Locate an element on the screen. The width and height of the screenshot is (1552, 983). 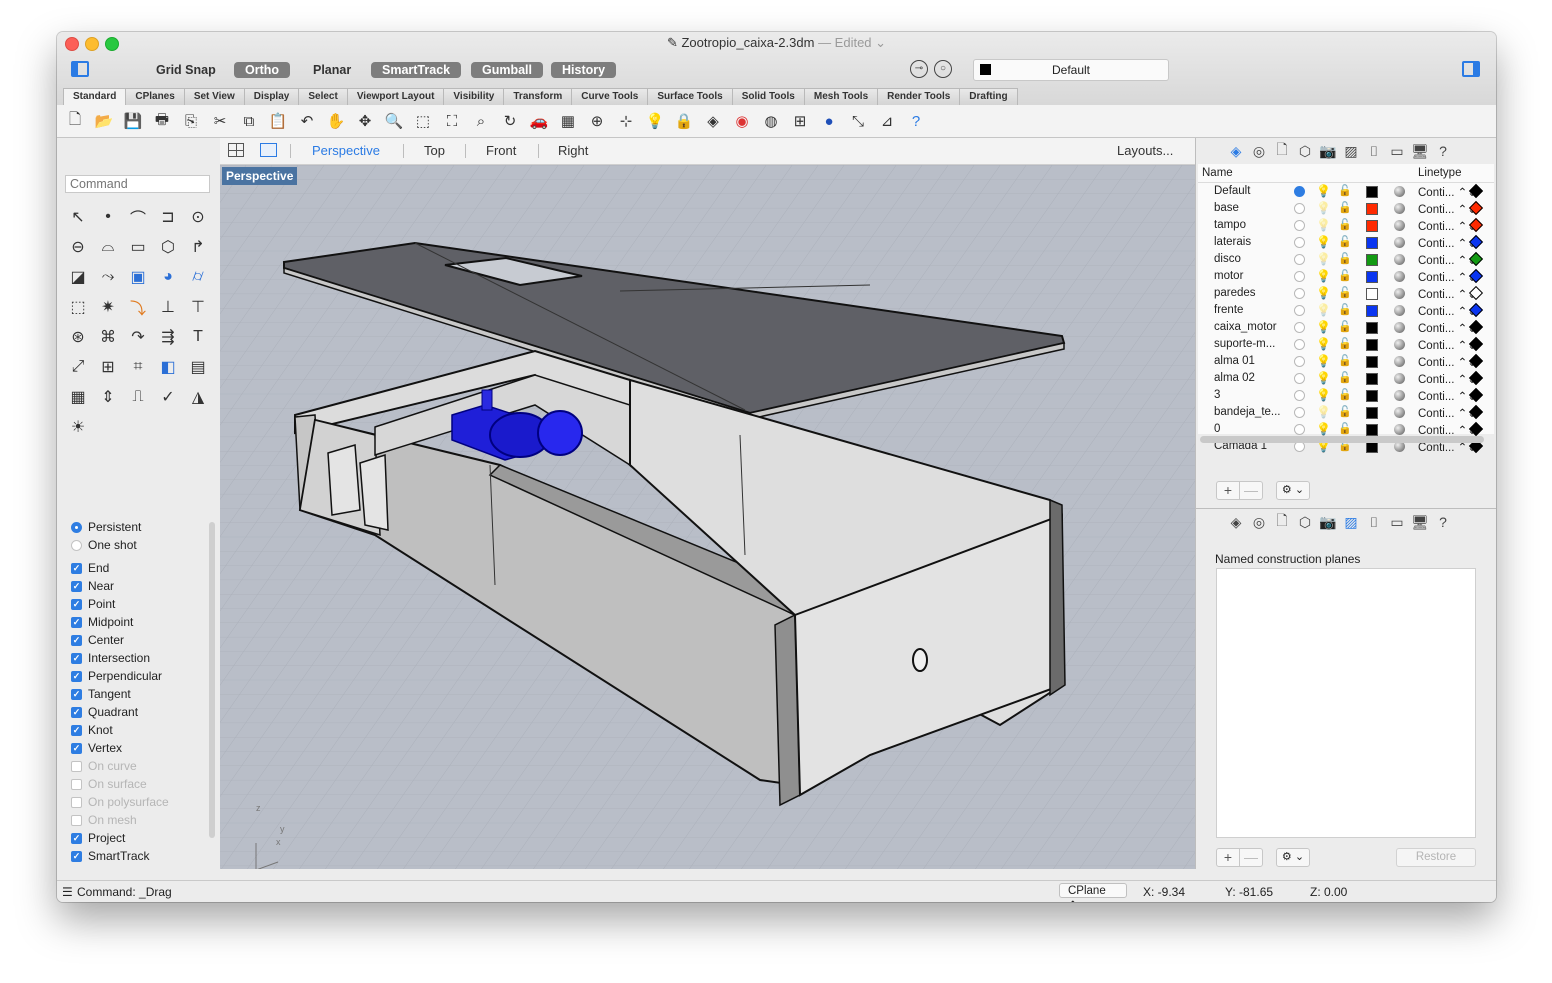
curve-from-object-icon: ↷ is located at coordinates (138, 337).